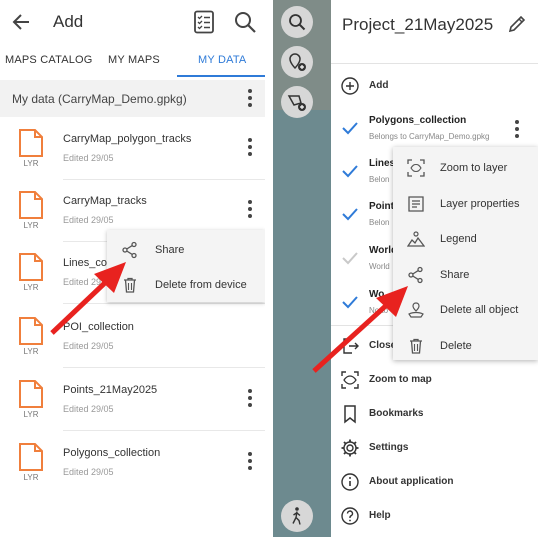  I want to click on pencil-icon, so click(517, 24).